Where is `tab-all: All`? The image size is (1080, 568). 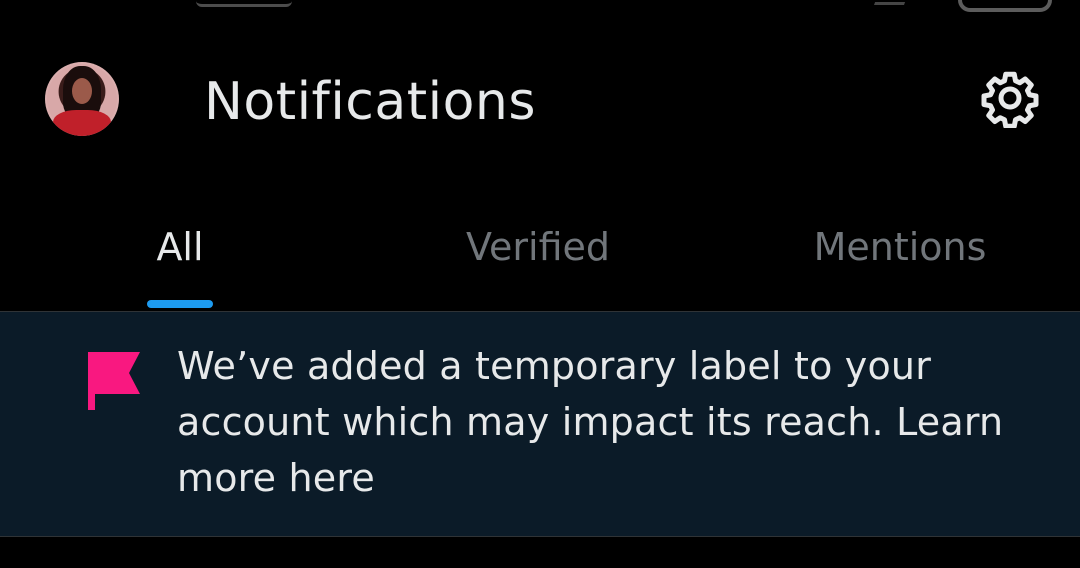 tab-all: All is located at coordinates (180, 261).